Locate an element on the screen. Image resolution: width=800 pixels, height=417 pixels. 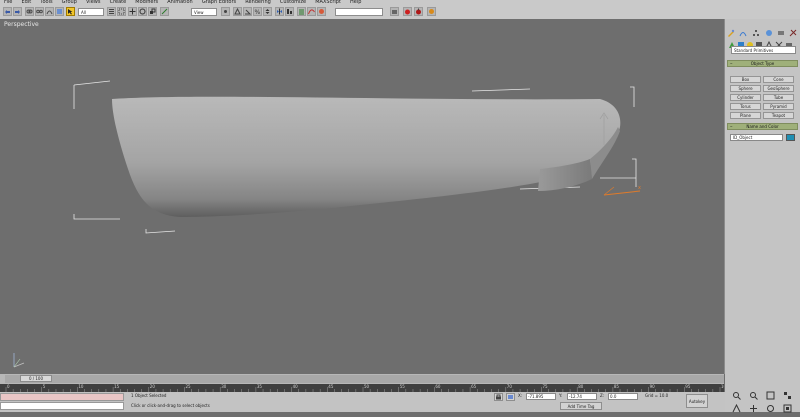
render-last-icon is located at coordinates (431, 11).